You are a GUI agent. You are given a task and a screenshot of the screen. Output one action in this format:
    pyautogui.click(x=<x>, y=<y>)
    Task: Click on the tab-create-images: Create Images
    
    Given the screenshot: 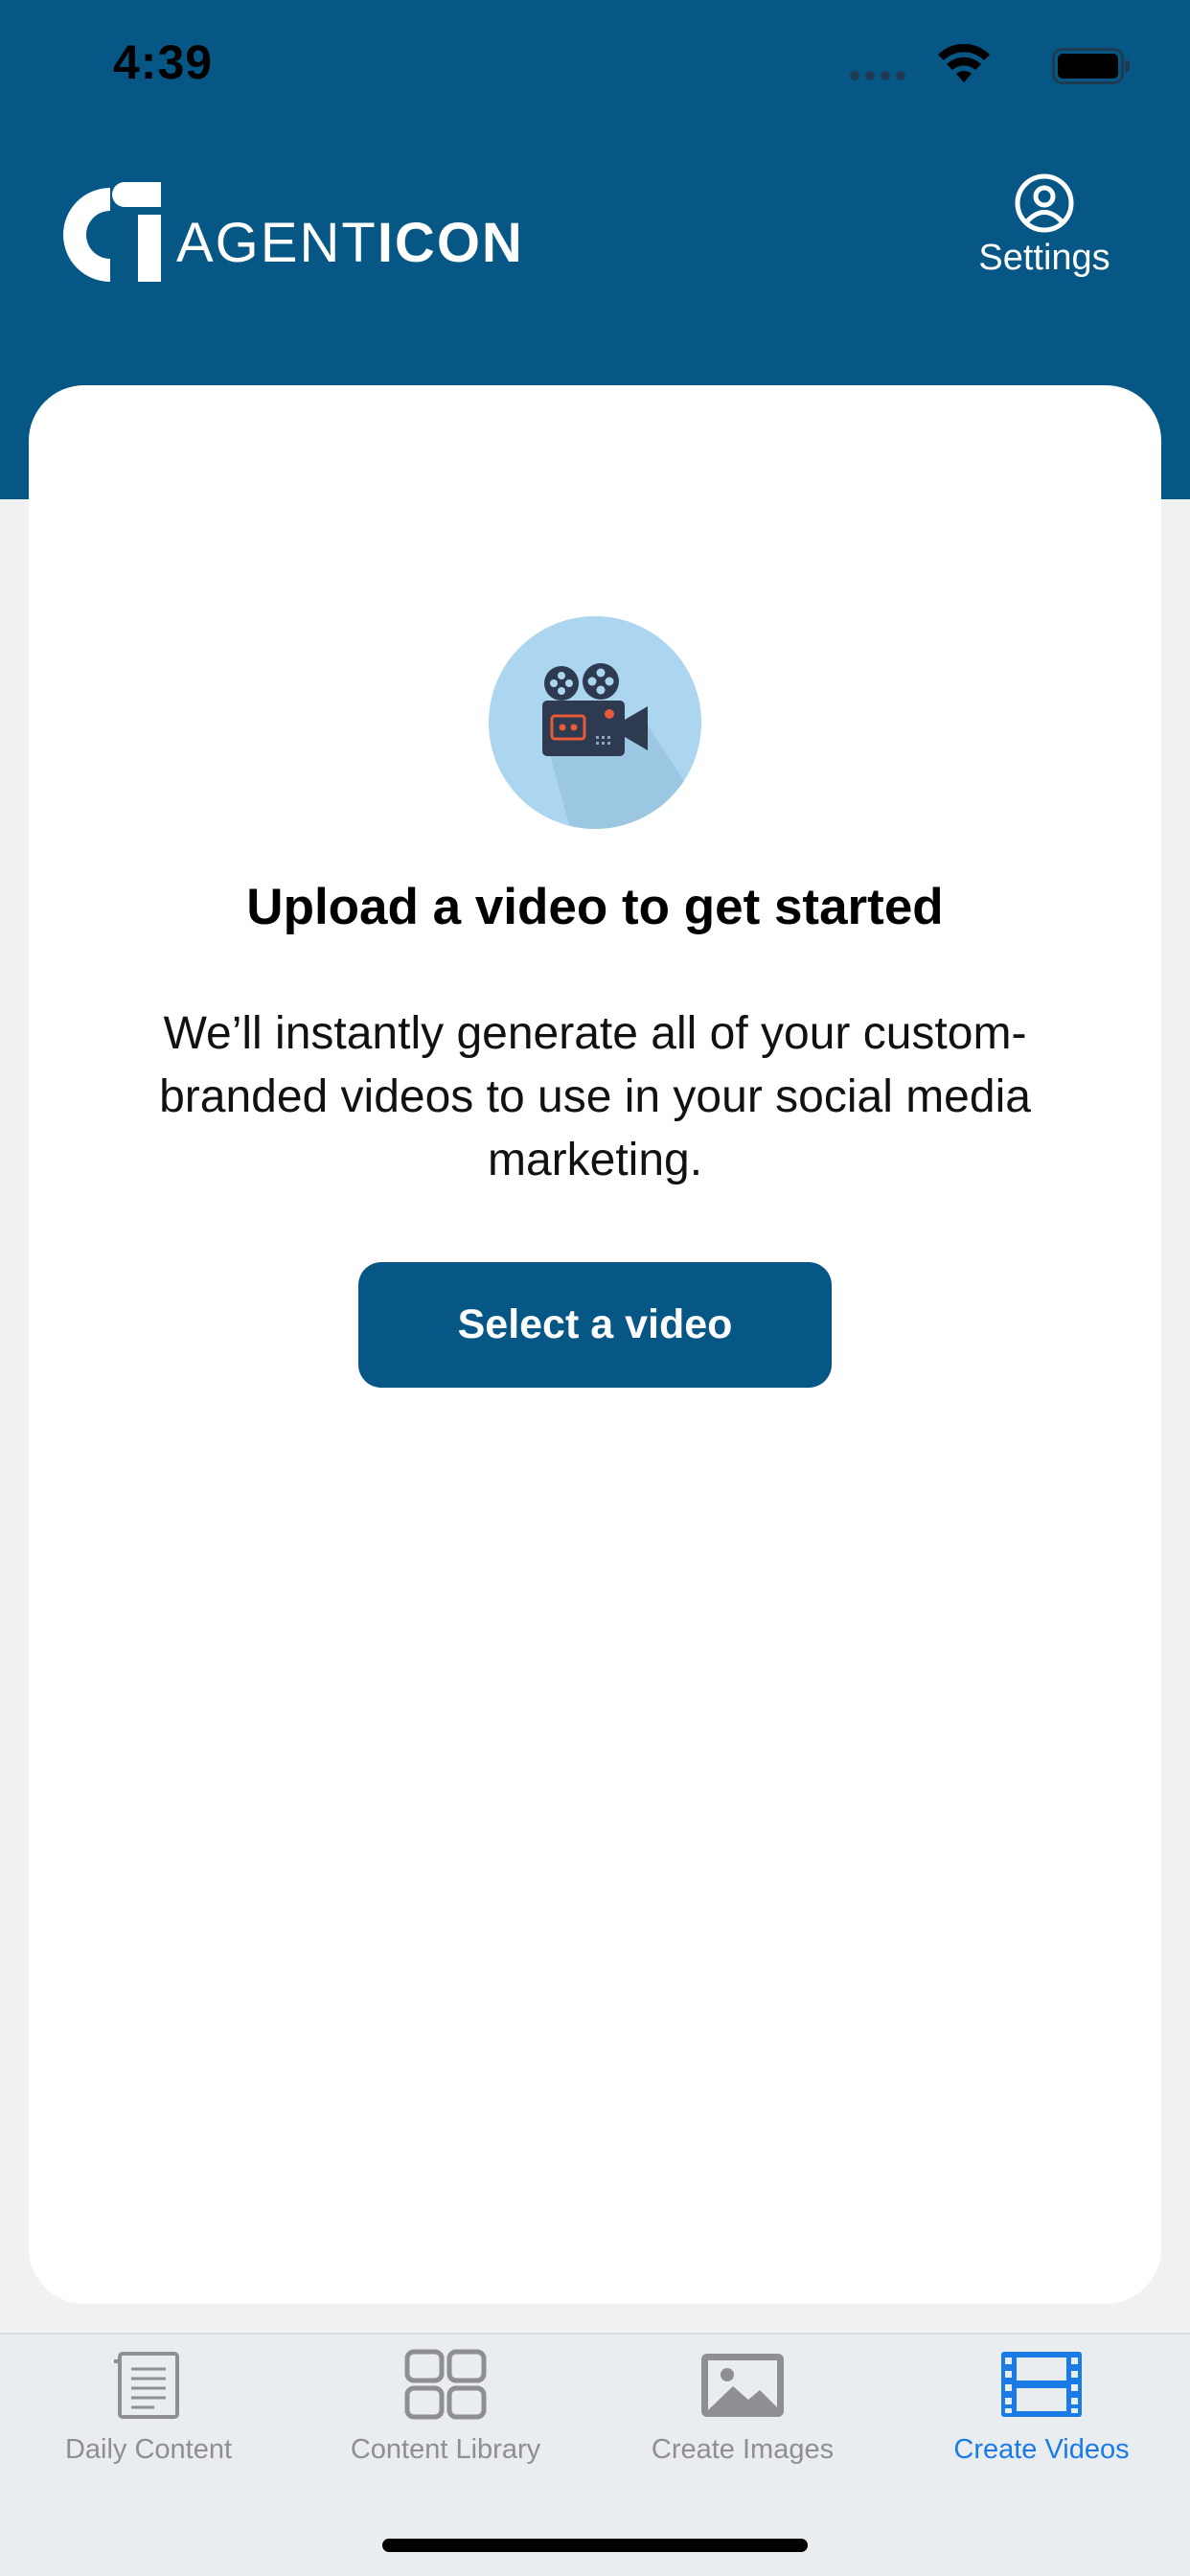 What is the action you would take?
    pyautogui.click(x=743, y=2434)
    